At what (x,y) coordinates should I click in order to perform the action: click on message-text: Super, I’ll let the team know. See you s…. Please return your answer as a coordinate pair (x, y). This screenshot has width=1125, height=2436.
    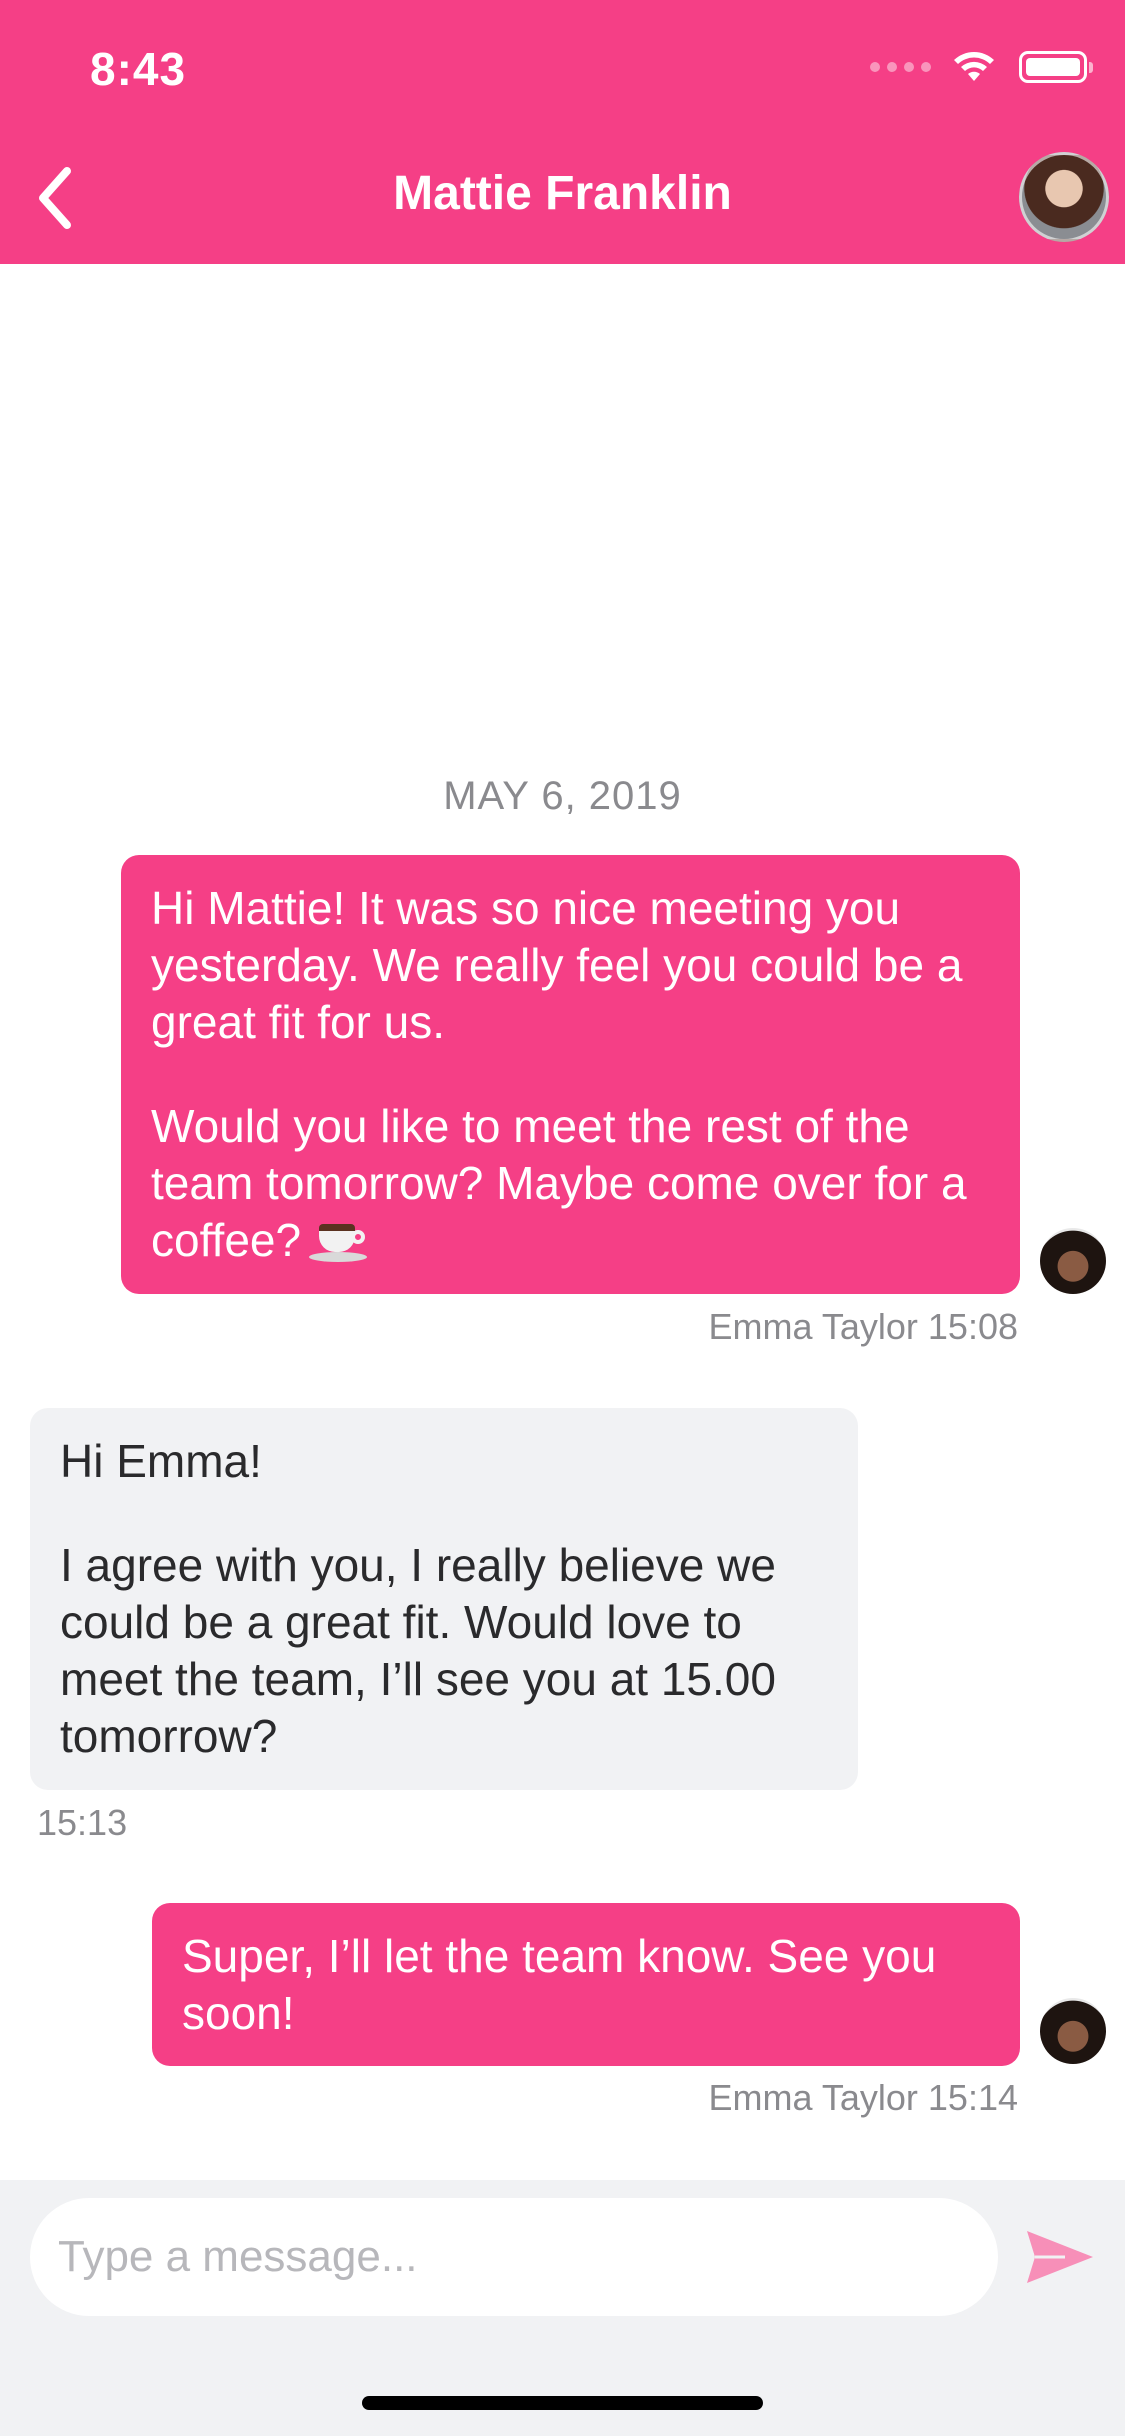
    Looking at the image, I should click on (559, 1984).